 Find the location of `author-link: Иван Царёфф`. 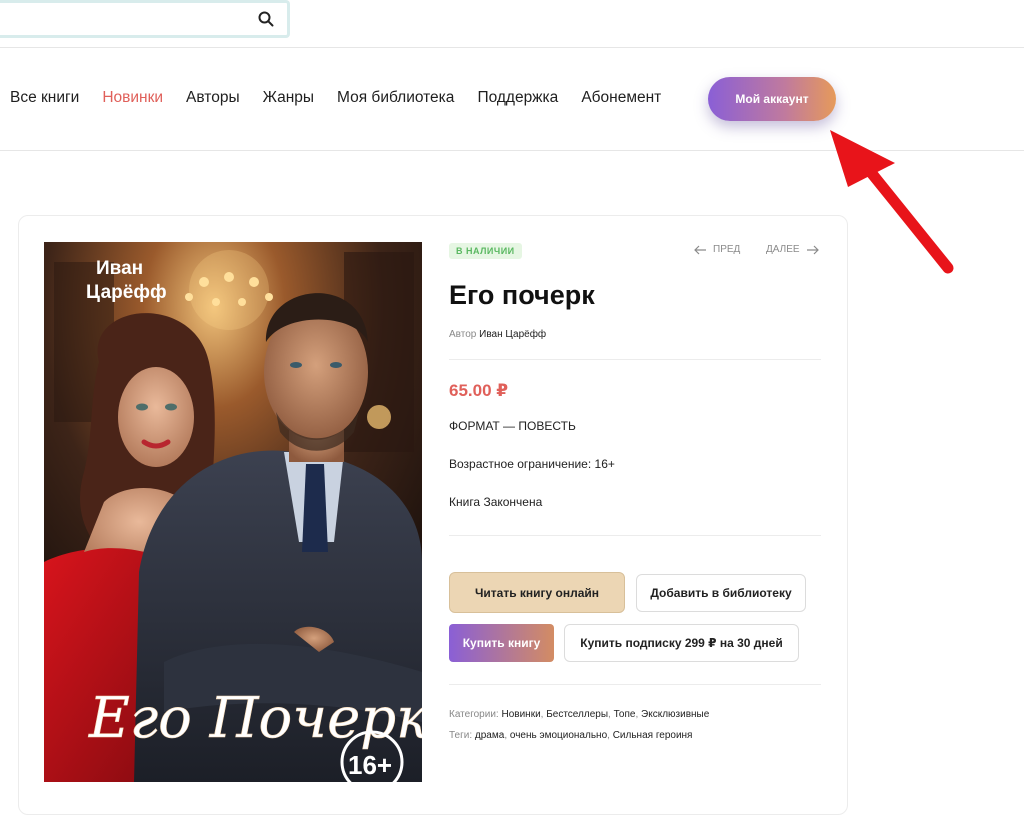

author-link: Иван Царёфф is located at coordinates (512, 334).